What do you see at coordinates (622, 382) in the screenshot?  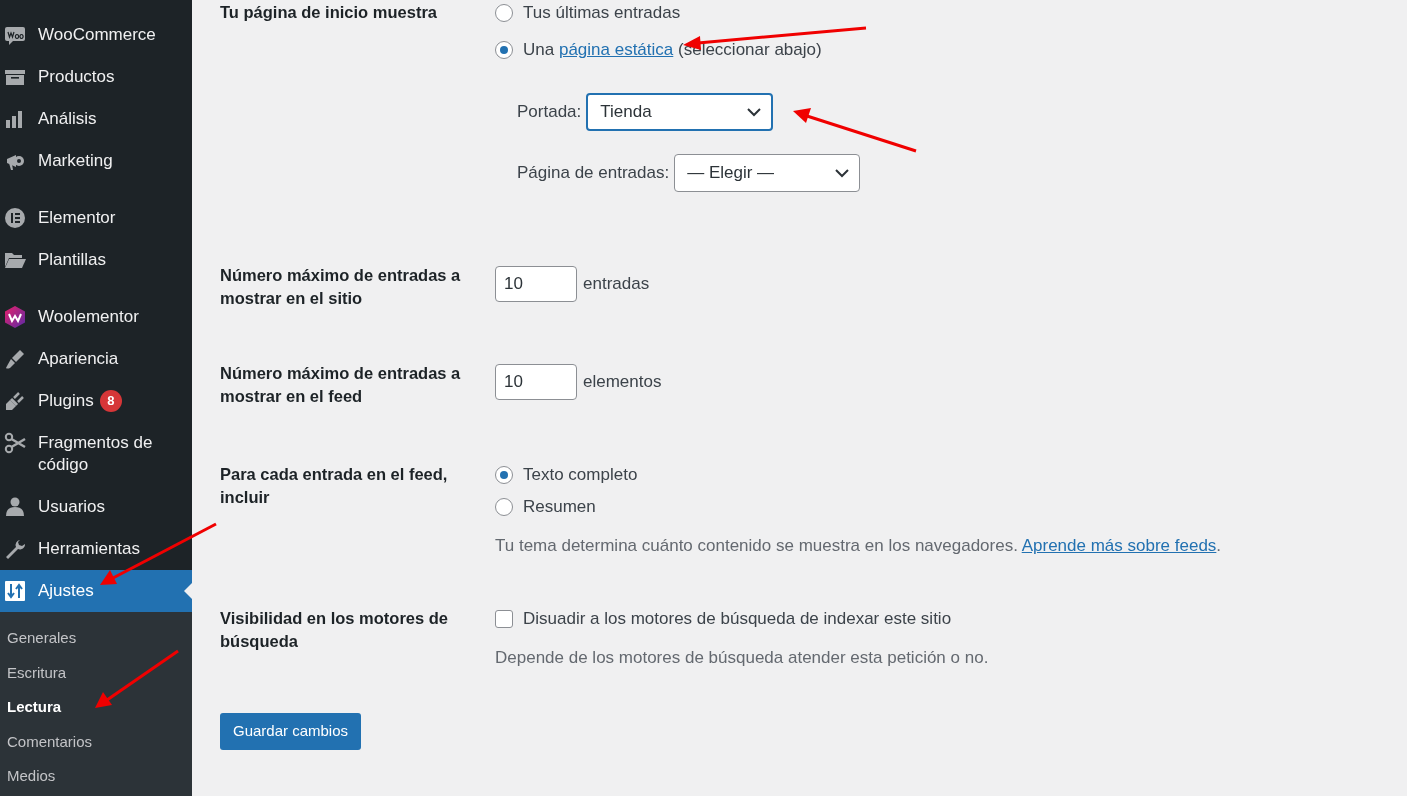 I see `unit-label: elementos` at bounding box center [622, 382].